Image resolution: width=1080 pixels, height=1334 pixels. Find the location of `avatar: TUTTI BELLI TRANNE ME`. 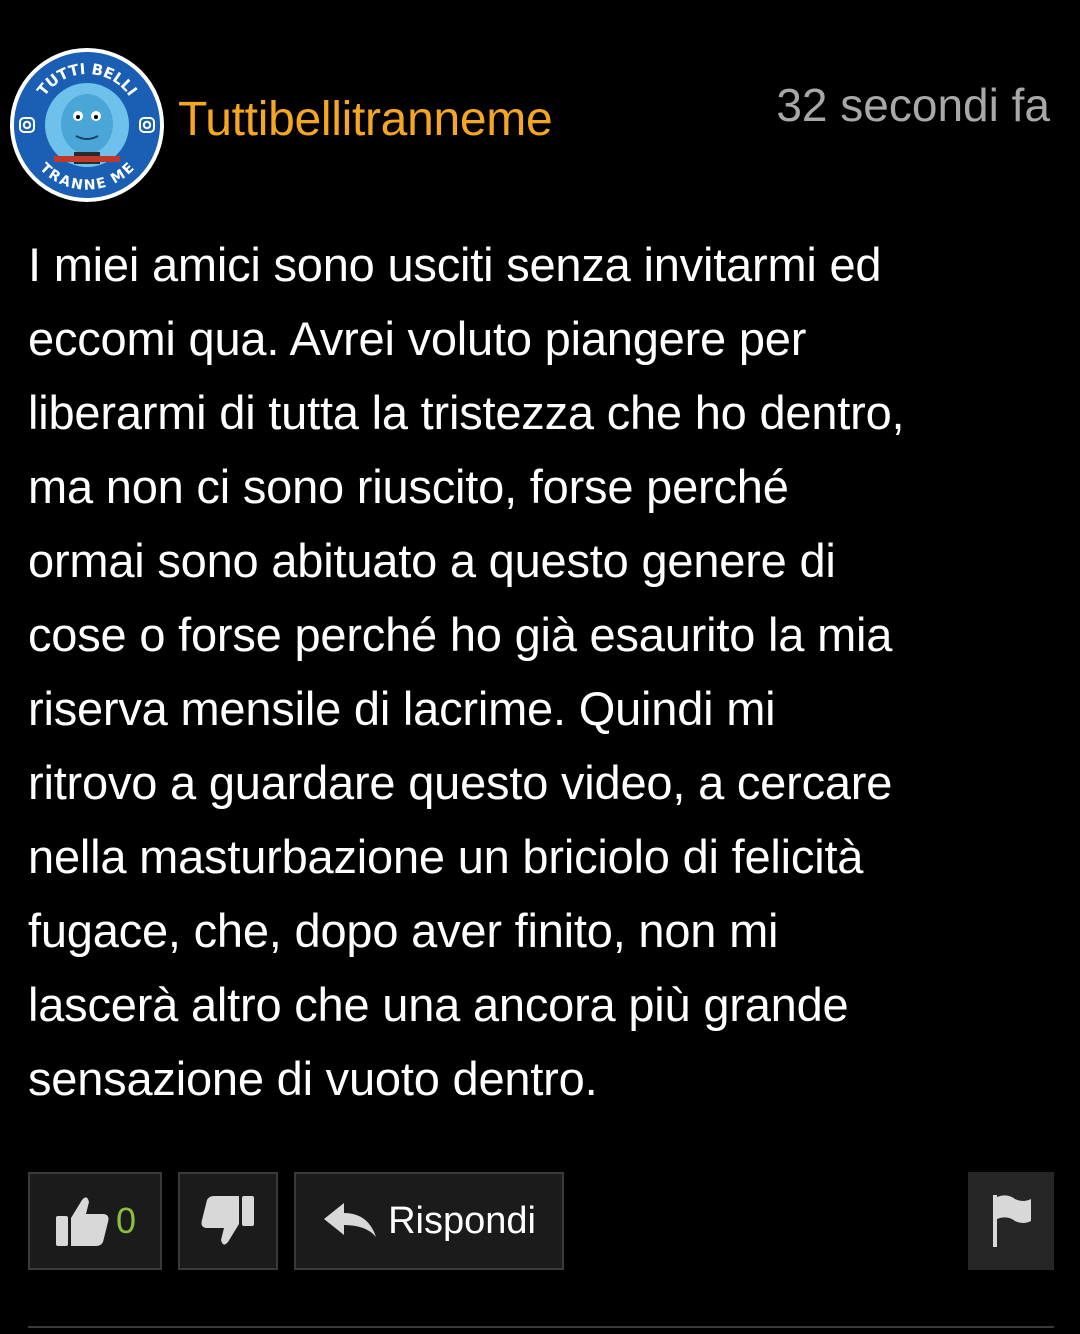

avatar: TUTTI BELLI TRANNE ME is located at coordinates (87, 125).